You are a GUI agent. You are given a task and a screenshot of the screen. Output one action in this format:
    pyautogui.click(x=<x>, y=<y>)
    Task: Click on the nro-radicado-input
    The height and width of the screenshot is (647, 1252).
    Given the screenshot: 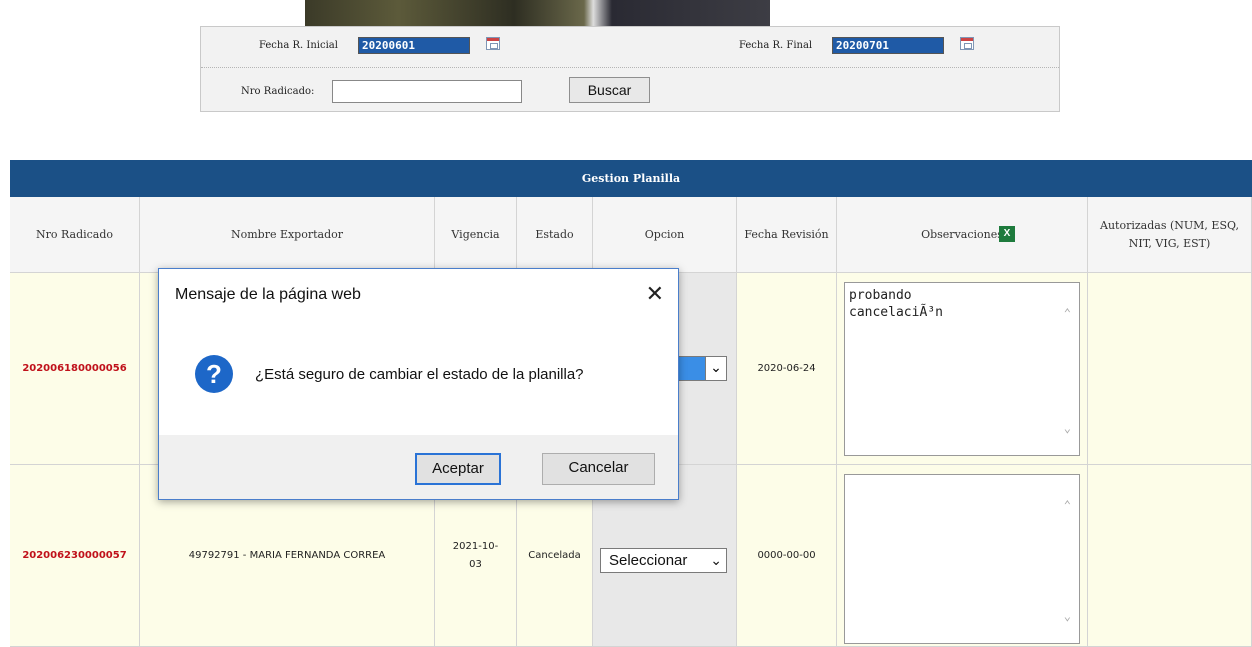 What is the action you would take?
    pyautogui.click(x=427, y=91)
    